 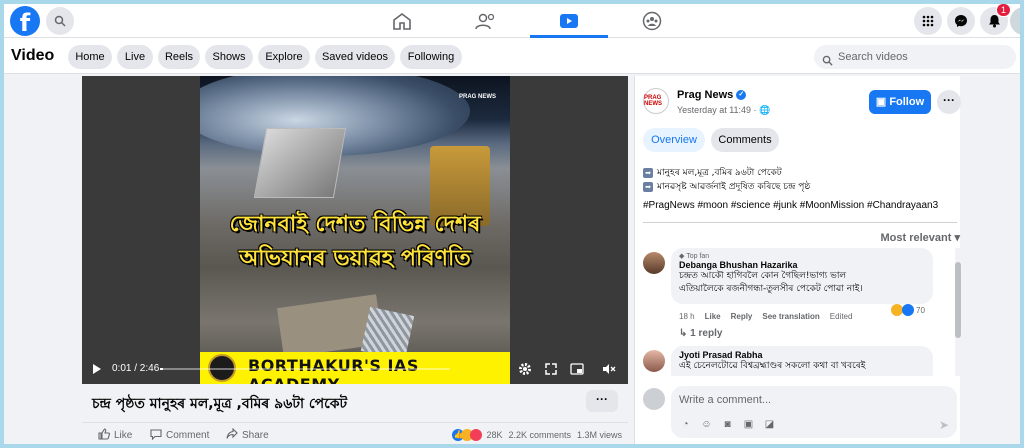 I want to click on send-icon: ➤, so click(x=944, y=425).